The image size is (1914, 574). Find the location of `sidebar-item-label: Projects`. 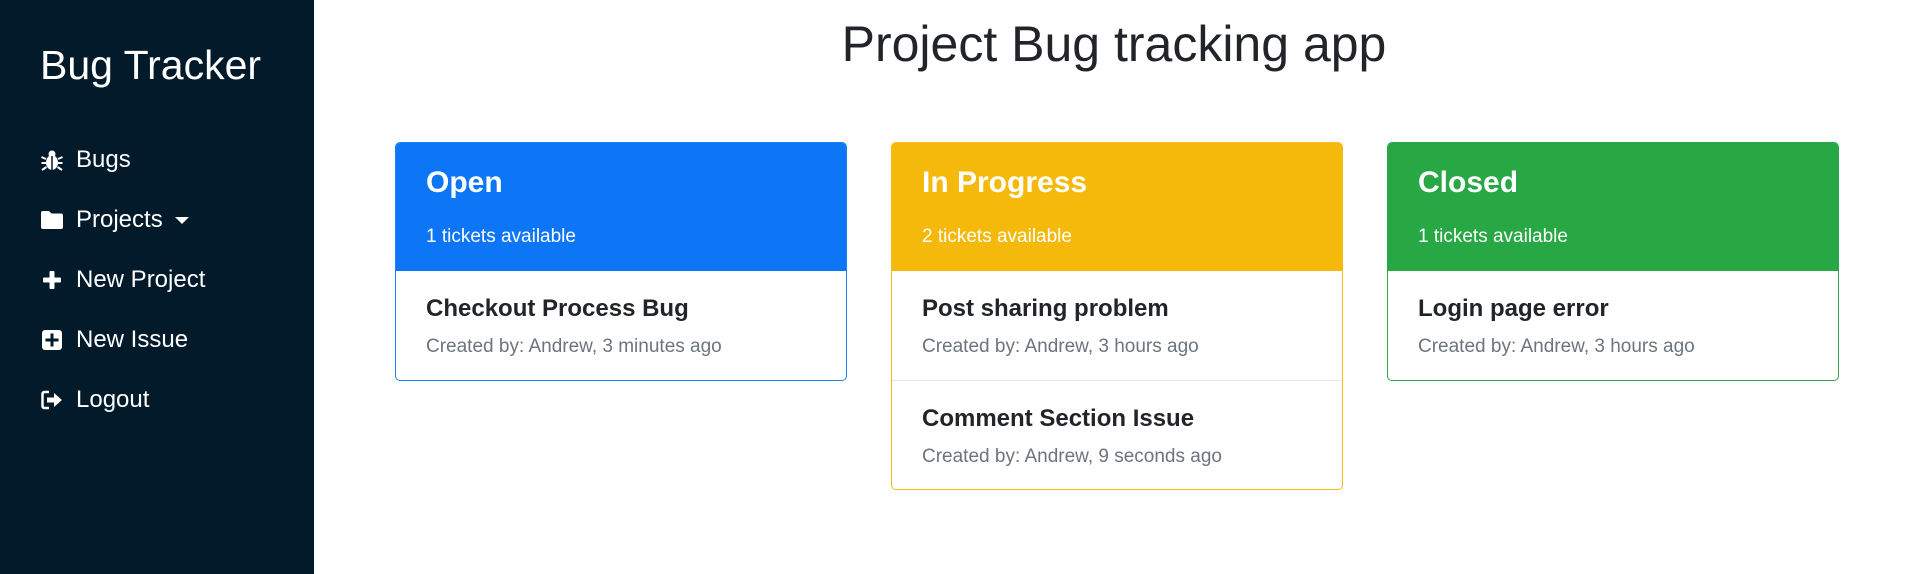

sidebar-item-label: Projects is located at coordinates (119, 219).